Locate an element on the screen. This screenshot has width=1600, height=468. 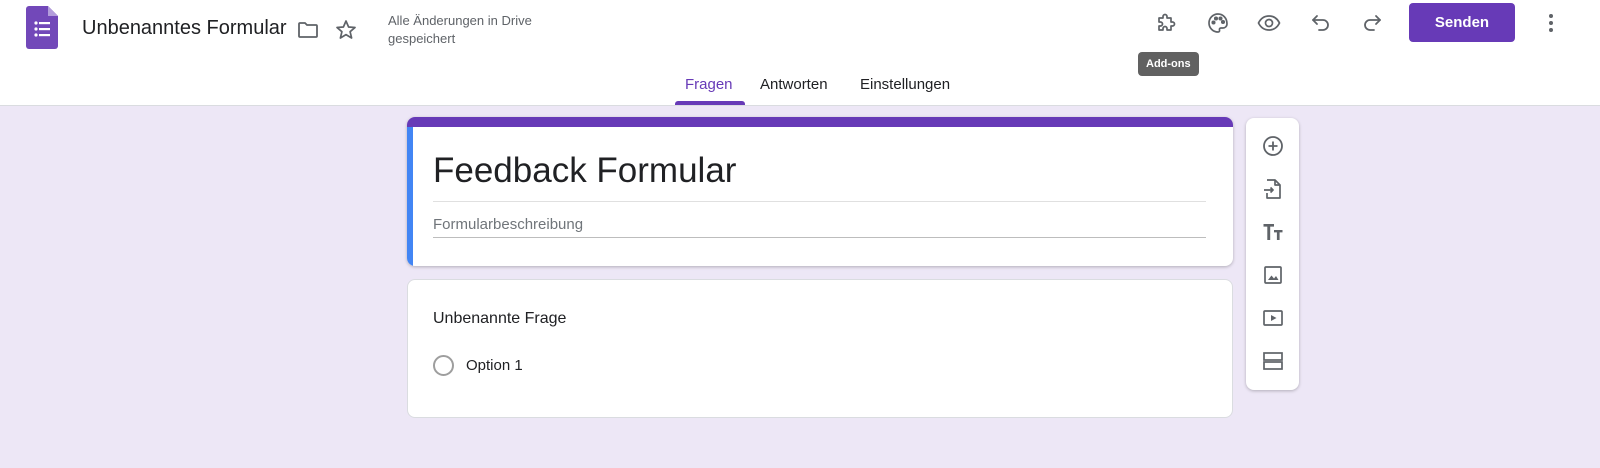
text-format-icon is located at coordinates (1272, 231).